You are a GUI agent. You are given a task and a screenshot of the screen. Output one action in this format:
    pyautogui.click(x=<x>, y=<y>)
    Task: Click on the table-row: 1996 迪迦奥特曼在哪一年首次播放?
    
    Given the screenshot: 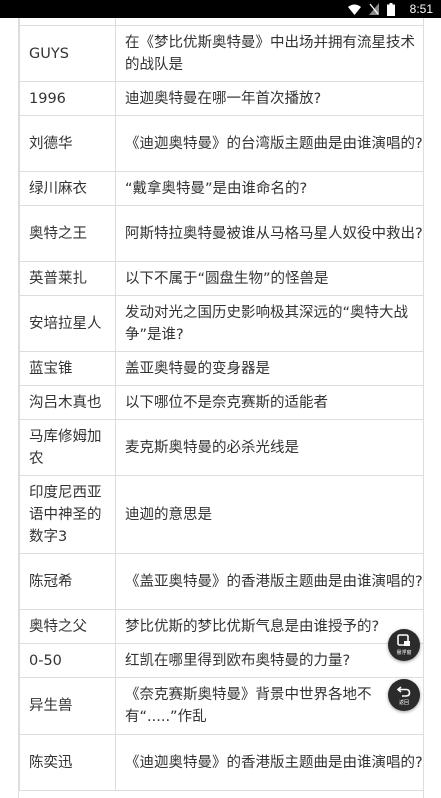 What is the action you would take?
    pyautogui.click(x=221, y=98)
    